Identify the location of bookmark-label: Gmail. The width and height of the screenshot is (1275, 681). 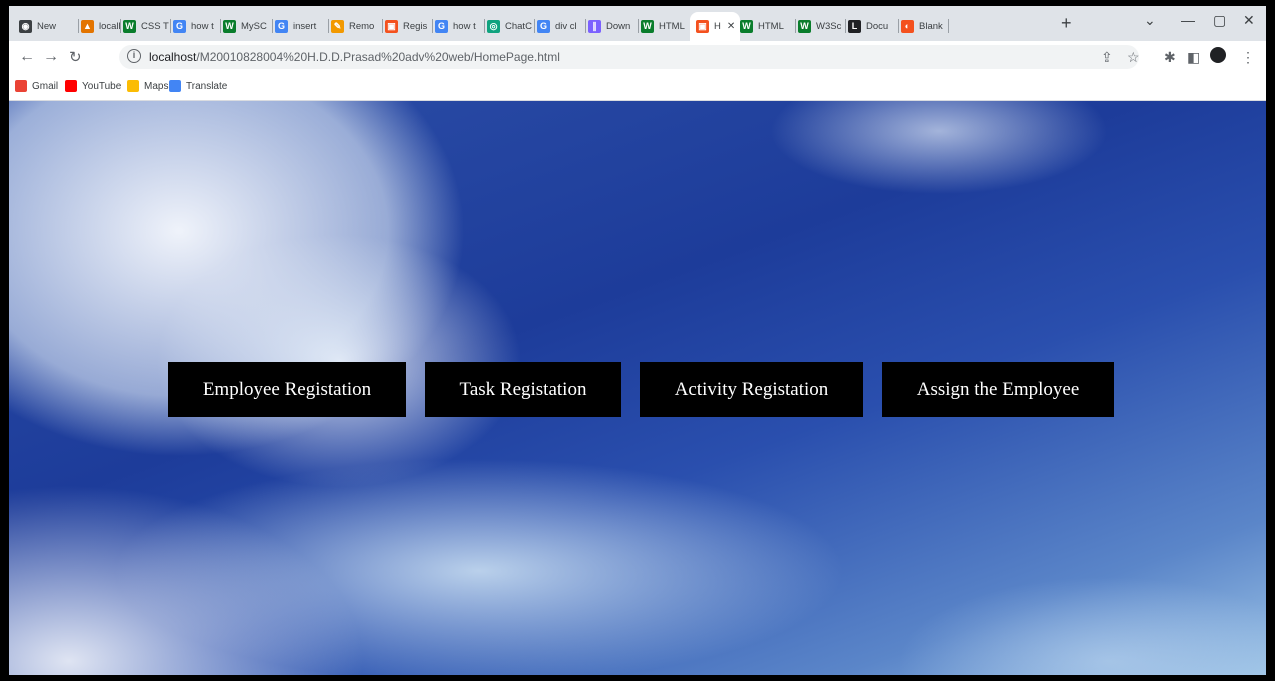
(45, 86).